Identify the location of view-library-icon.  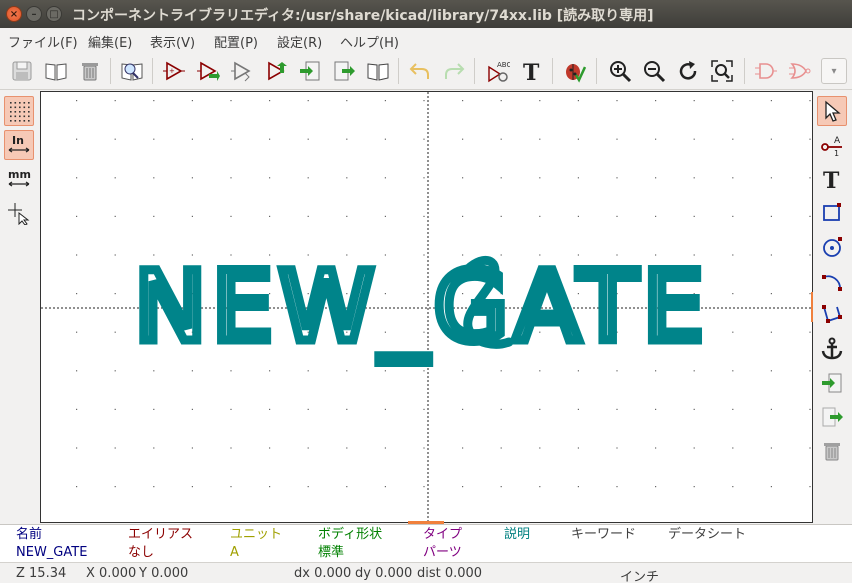
(132, 71).